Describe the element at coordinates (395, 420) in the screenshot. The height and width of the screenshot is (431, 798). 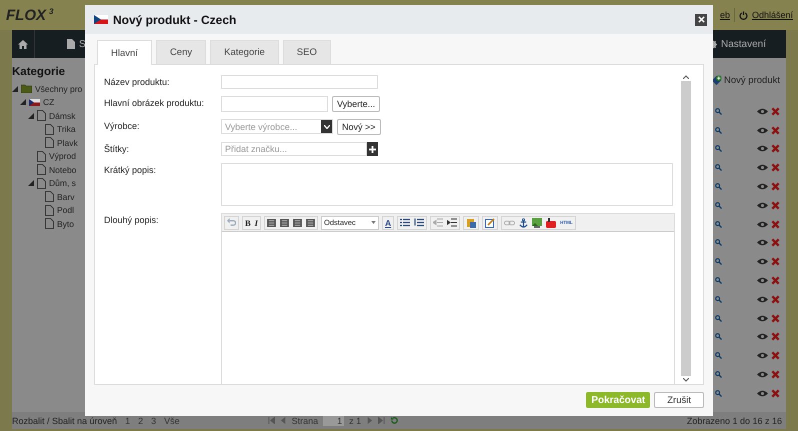
I see `refresh-icon` at that location.